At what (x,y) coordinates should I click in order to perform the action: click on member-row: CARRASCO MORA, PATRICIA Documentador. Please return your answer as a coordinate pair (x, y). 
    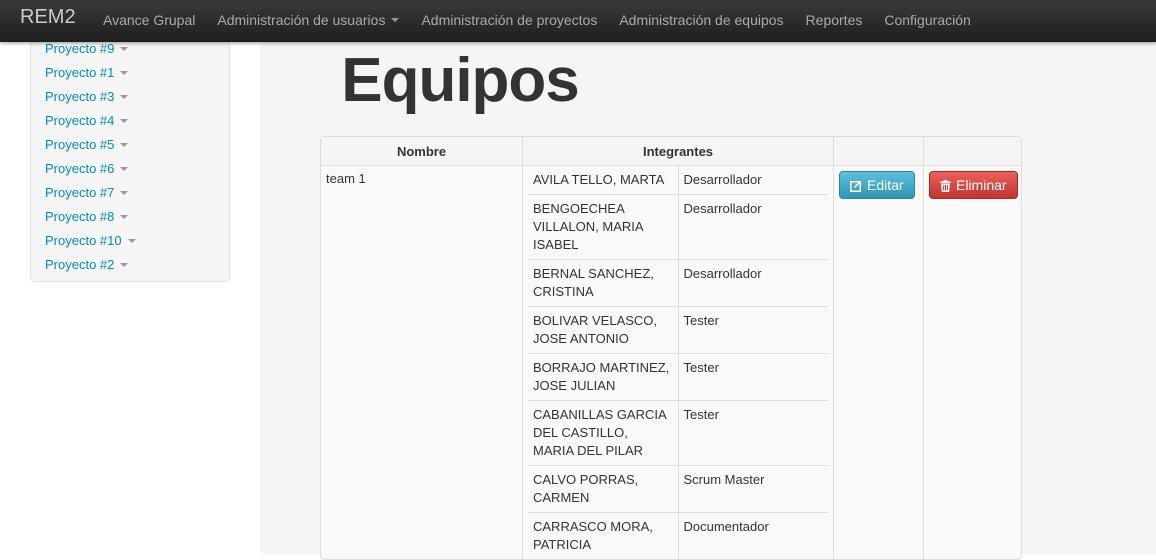
    Looking at the image, I should click on (678, 535).